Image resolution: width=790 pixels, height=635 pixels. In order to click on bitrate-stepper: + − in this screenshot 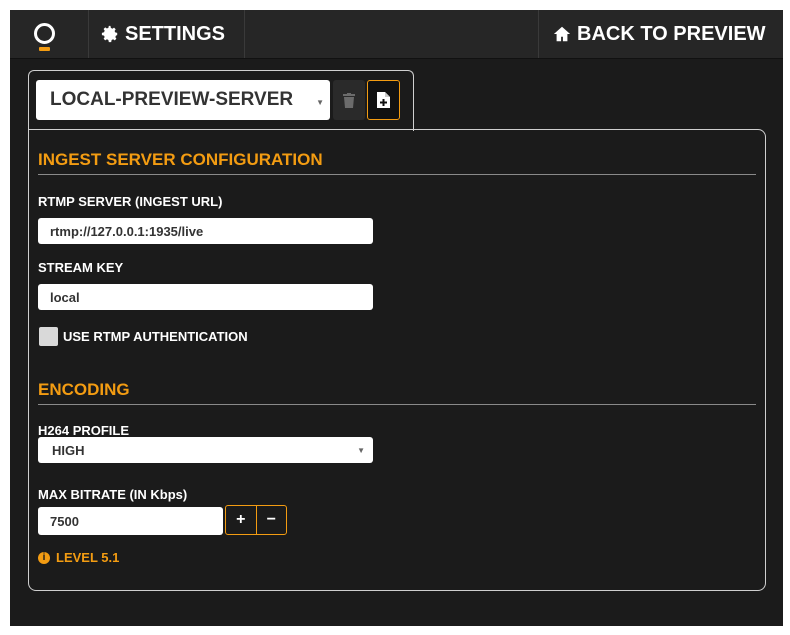, I will do `click(256, 520)`.